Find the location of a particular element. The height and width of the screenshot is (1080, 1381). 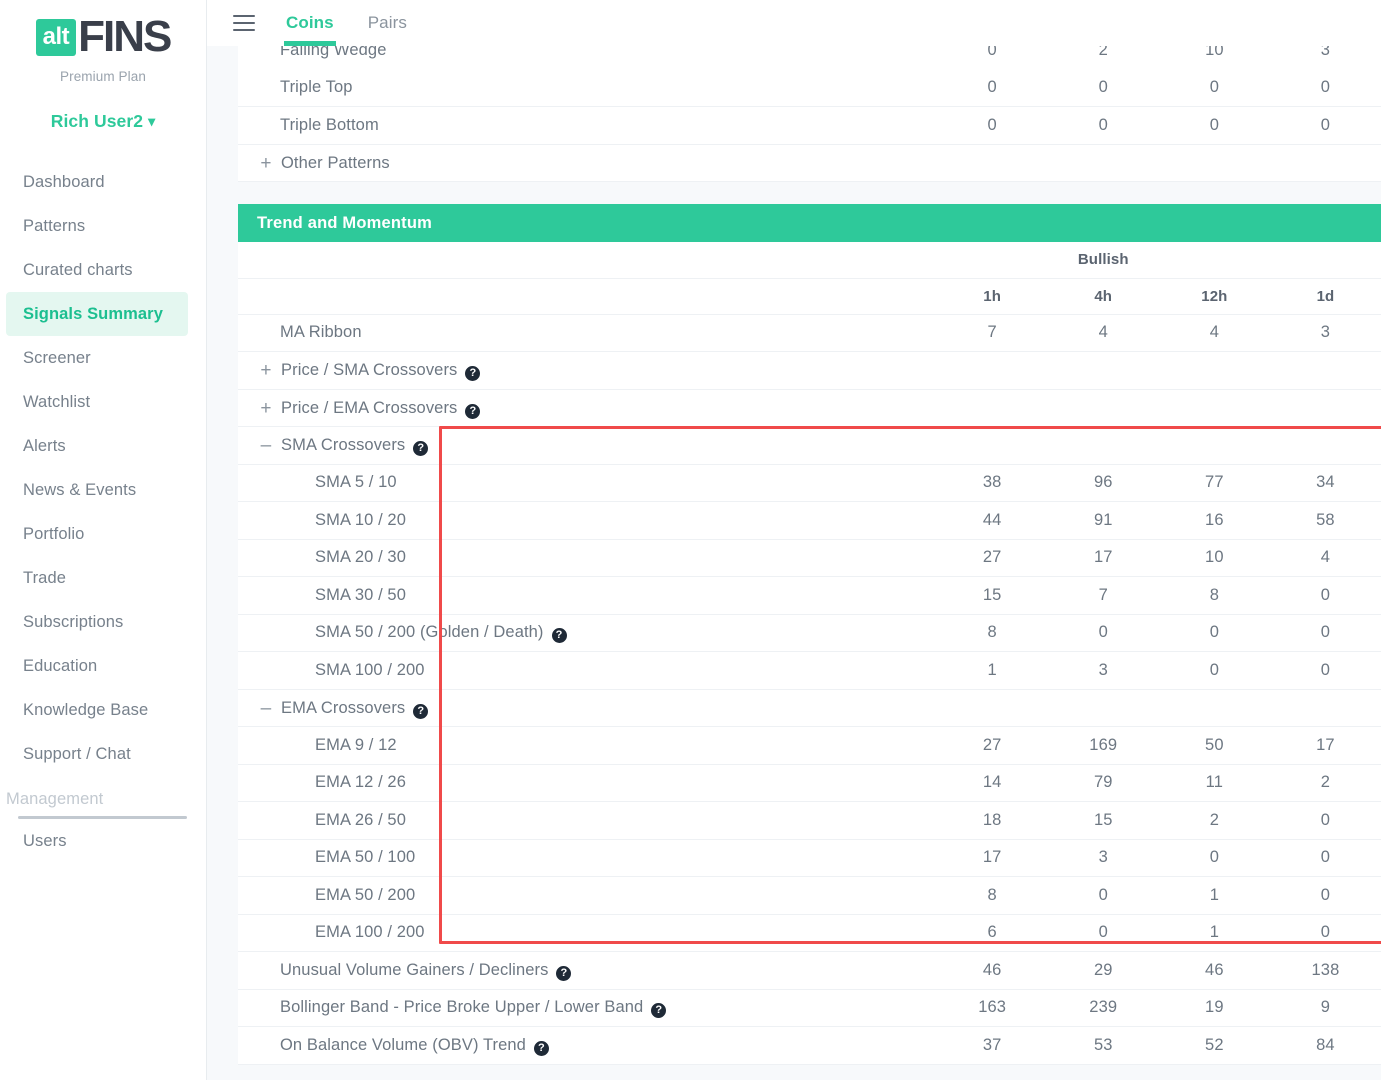

row-value-12h: 77 is located at coordinates (1214, 483).